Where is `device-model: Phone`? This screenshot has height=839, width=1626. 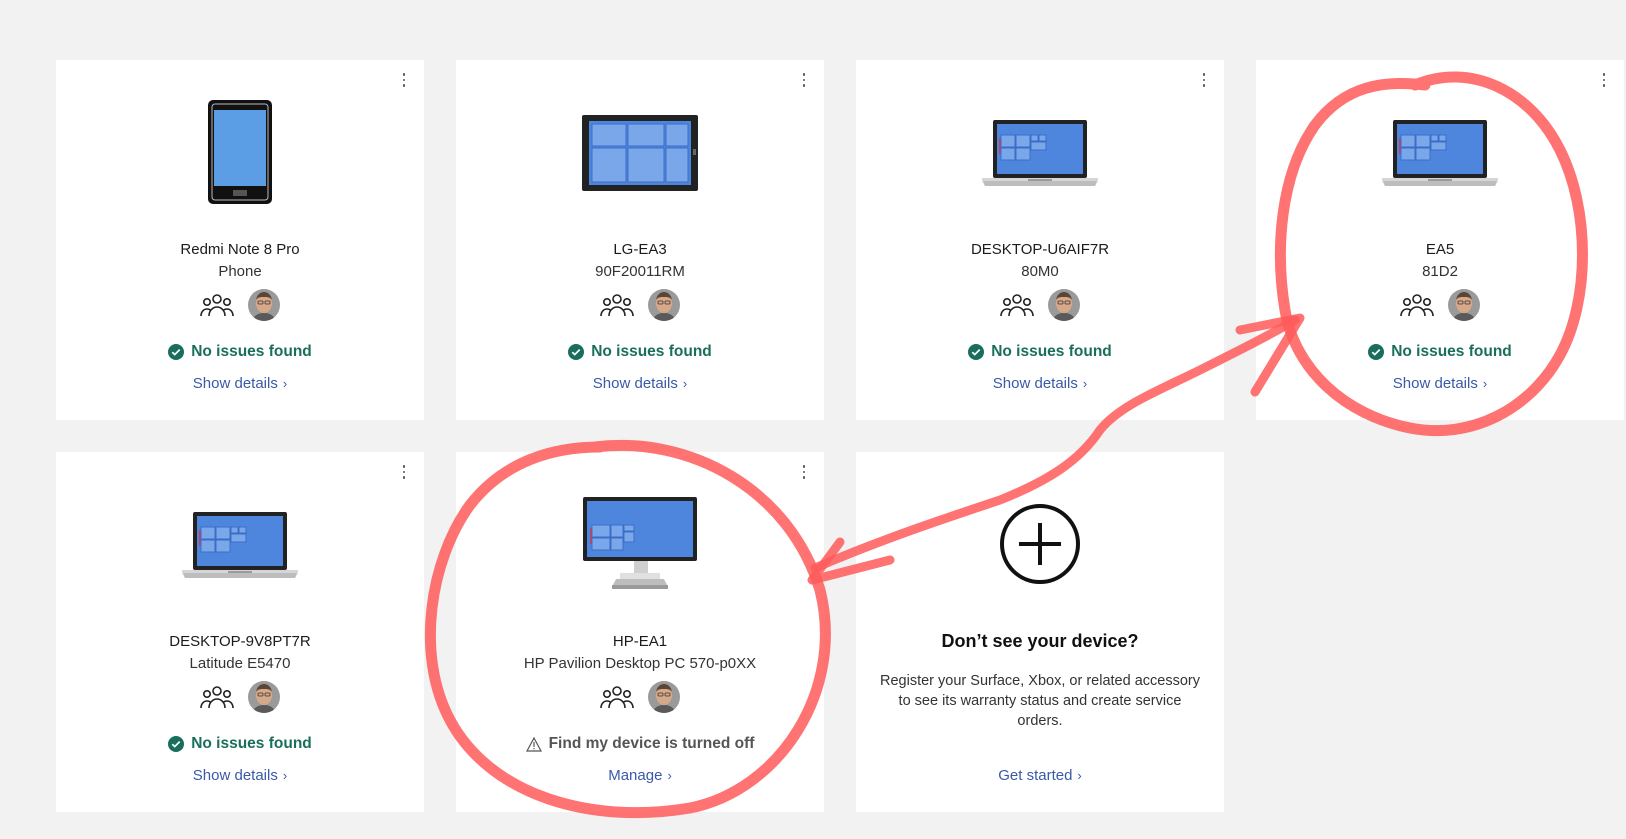 device-model: Phone is located at coordinates (240, 271).